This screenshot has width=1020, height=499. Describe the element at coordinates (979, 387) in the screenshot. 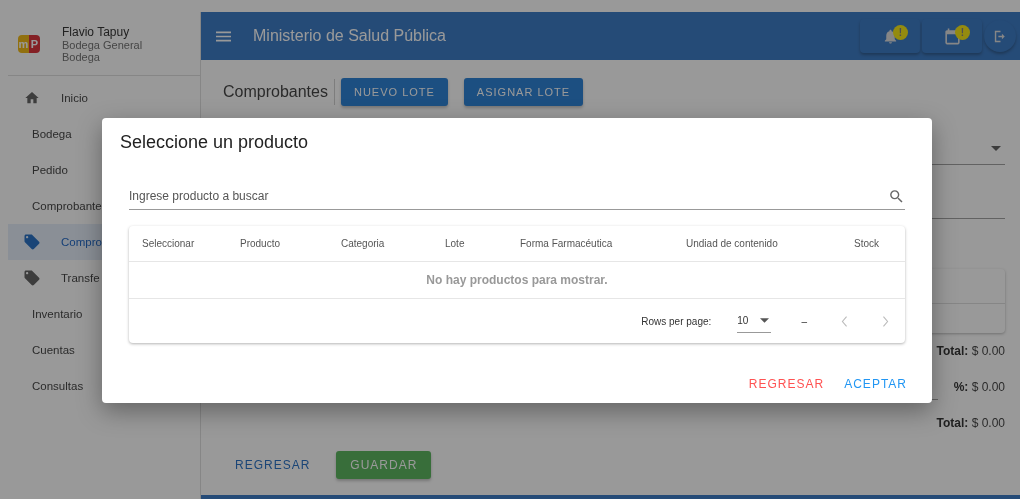

I see `total-text: %: $ 0.00` at that location.